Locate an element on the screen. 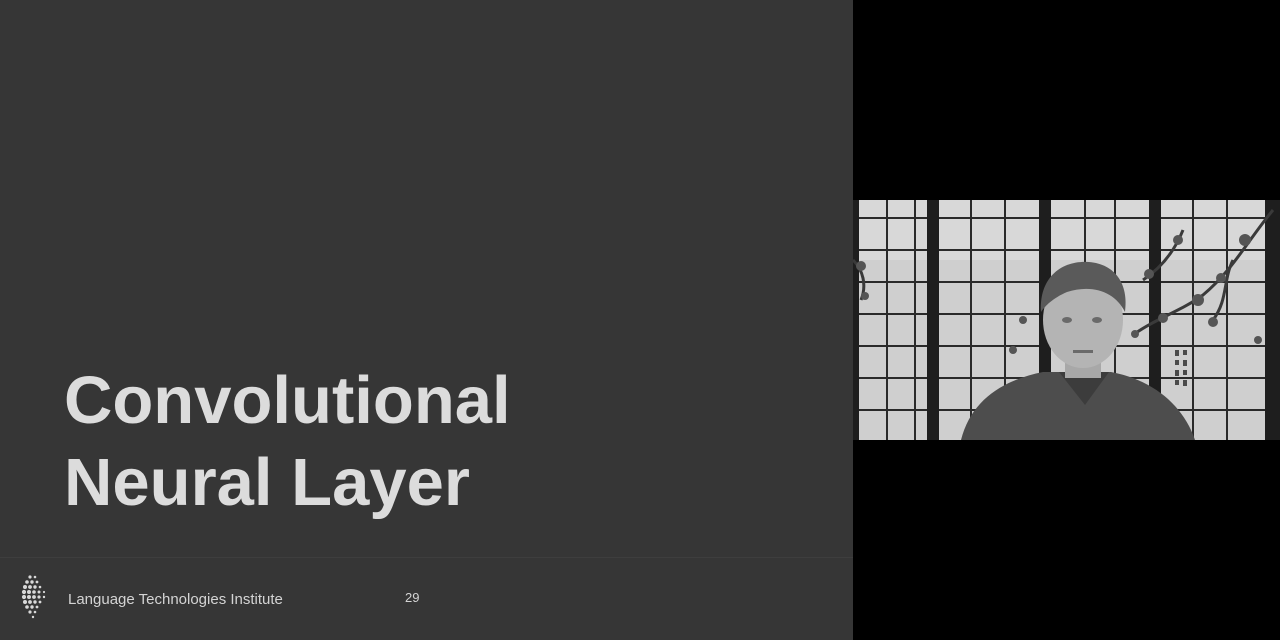 This screenshot has width=1280, height=640. slide-title-line-1: Convolutional is located at coordinates (287, 400).